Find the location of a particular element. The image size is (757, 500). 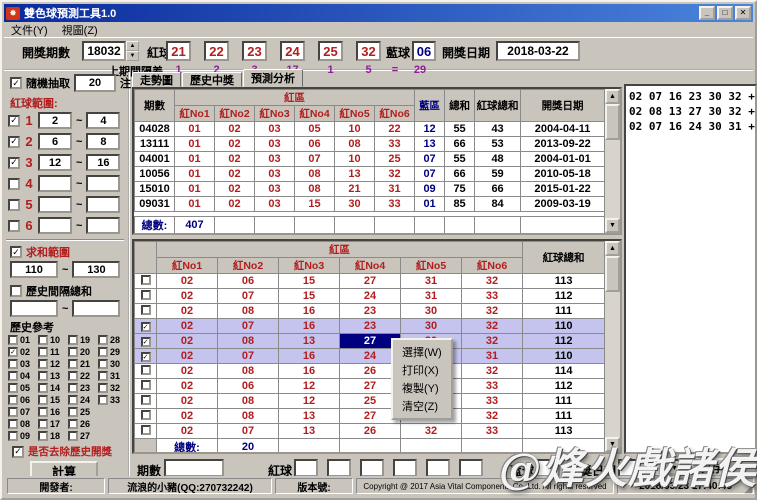

red-ball-cell: 30 is located at coordinates (431, 311).